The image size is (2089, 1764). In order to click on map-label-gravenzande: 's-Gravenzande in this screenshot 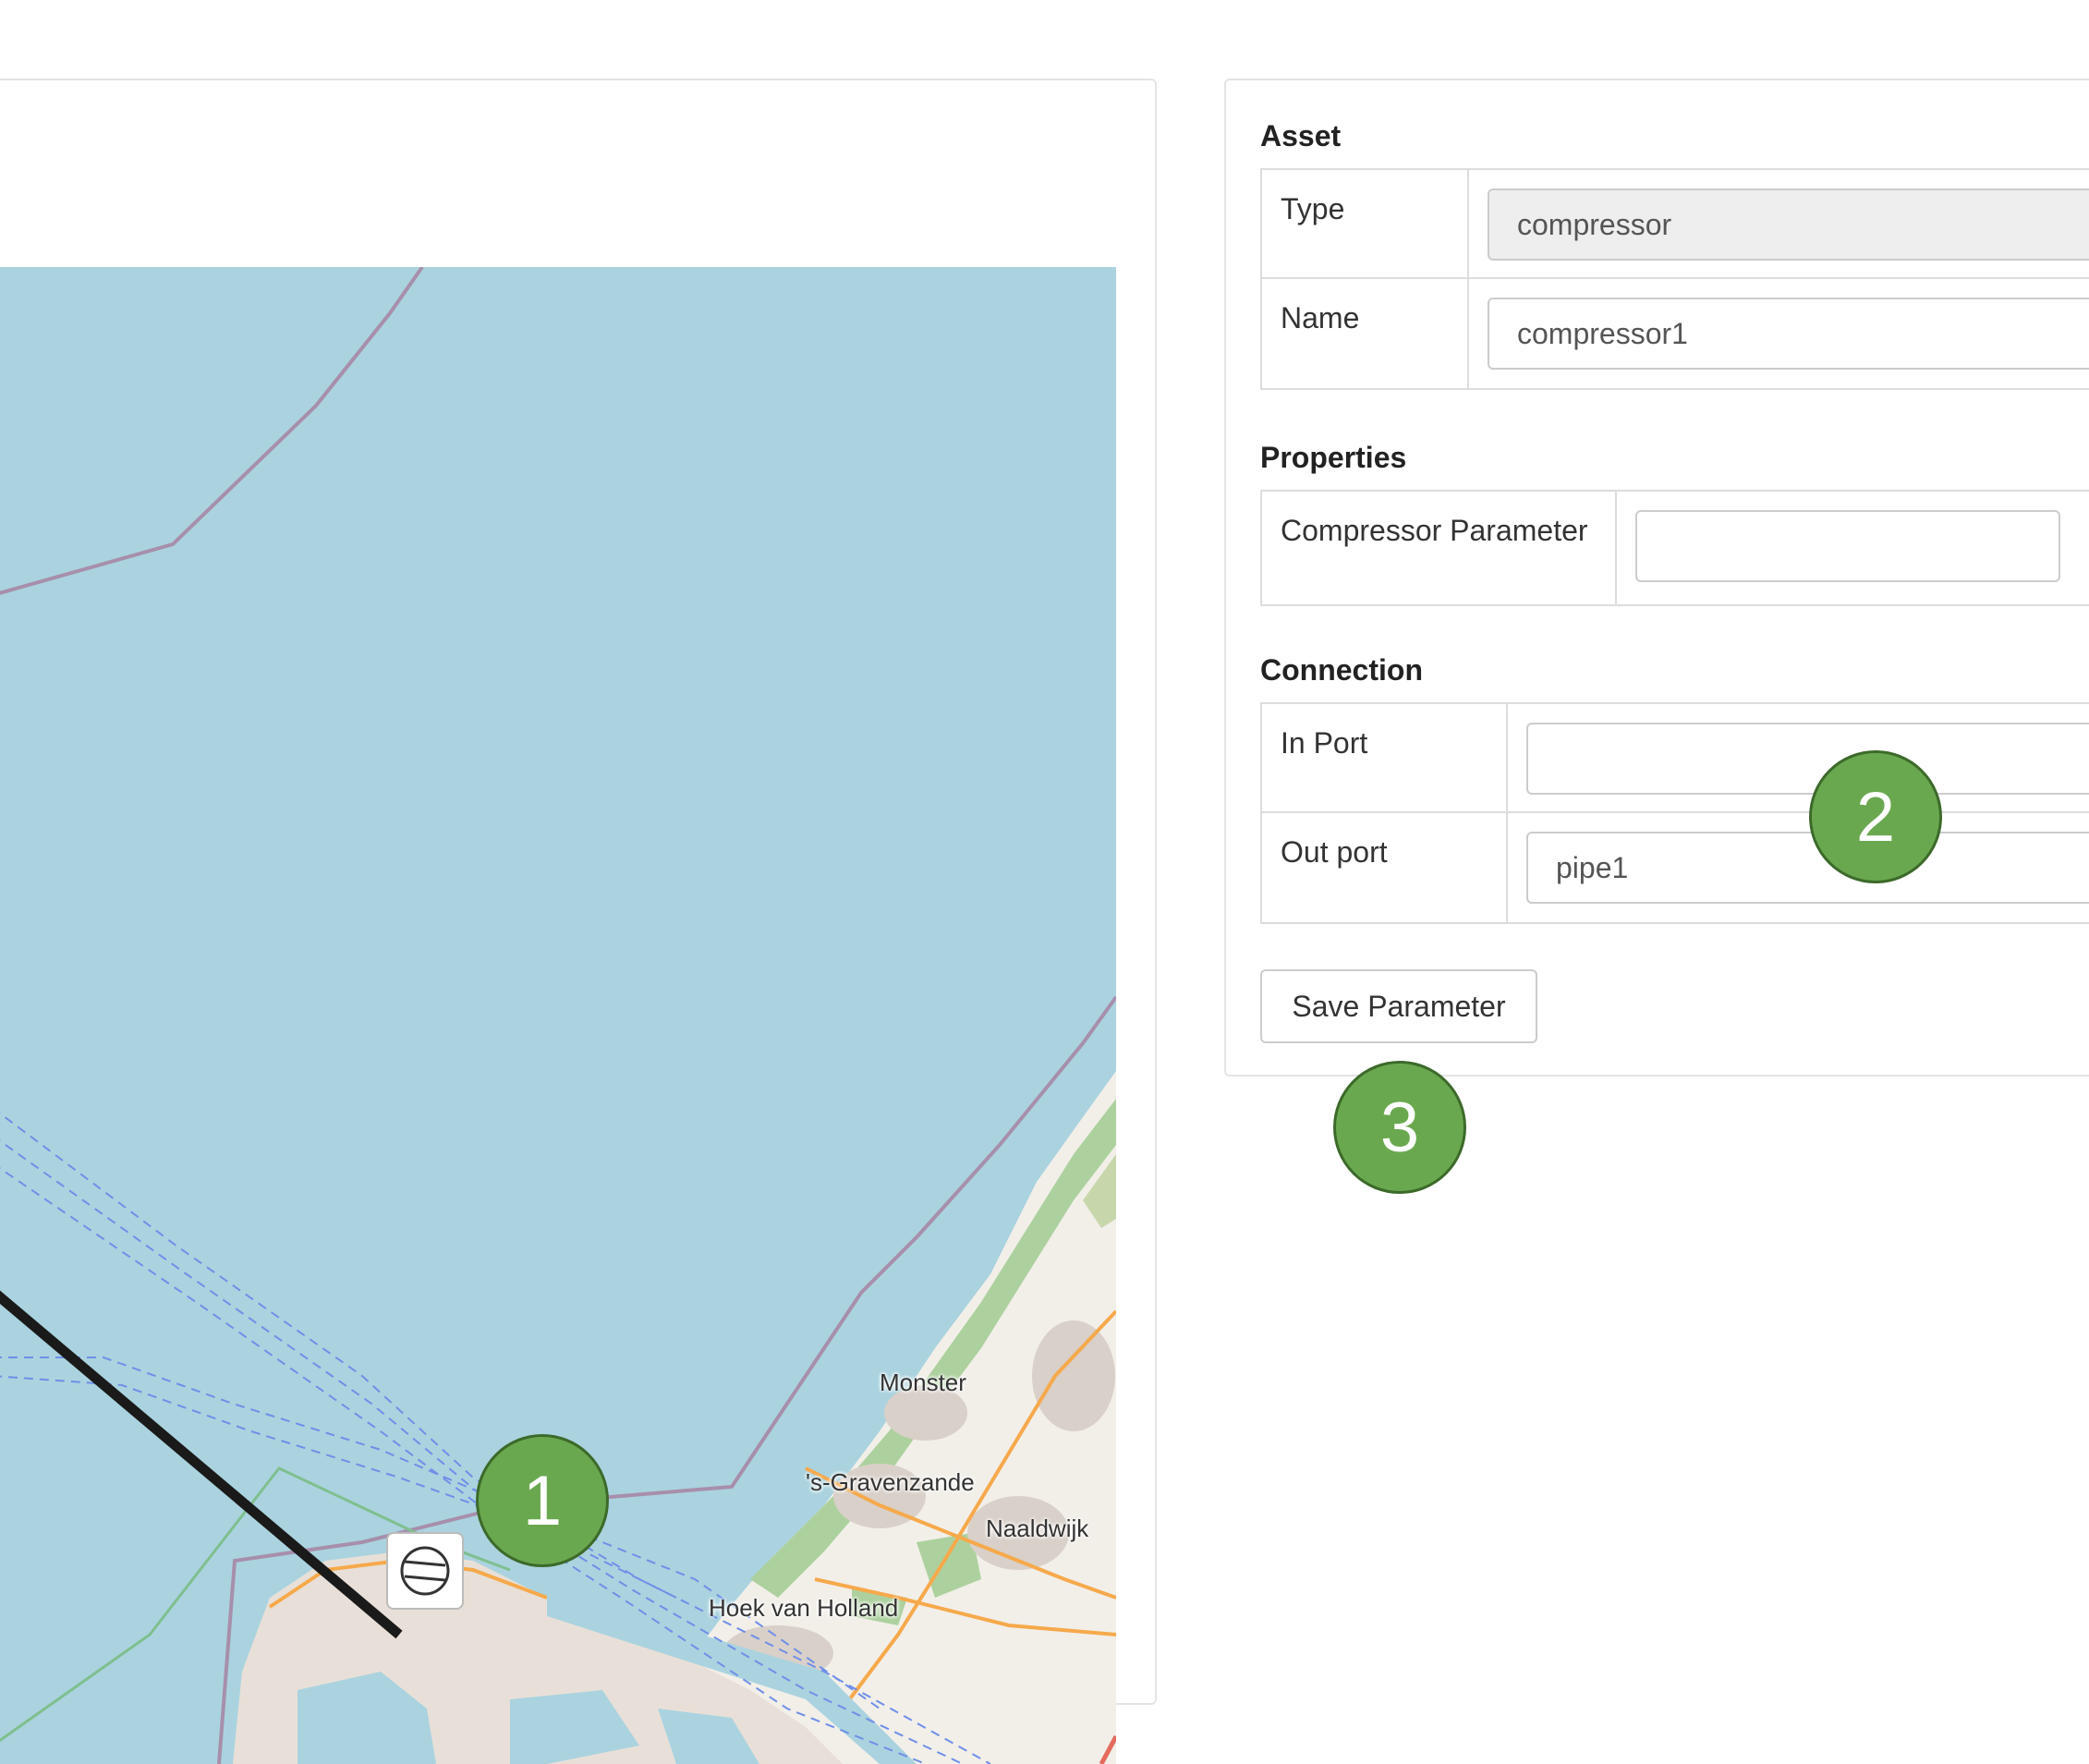, I will do `click(890, 1482)`.